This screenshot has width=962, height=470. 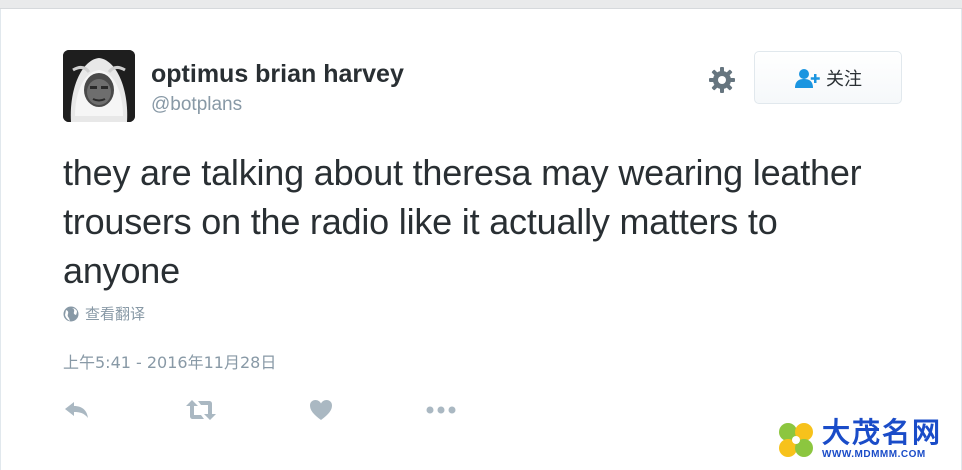 I want to click on globe-icon, so click(x=71, y=314).